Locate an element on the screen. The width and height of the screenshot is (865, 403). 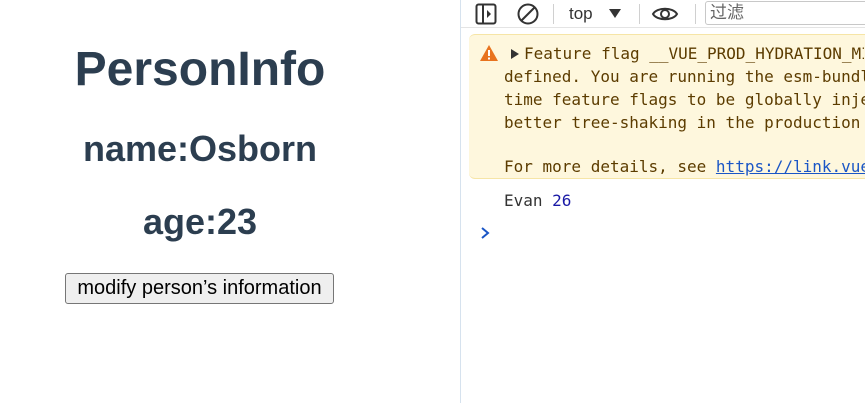
caret-down-icon is located at coordinates (615, 13).